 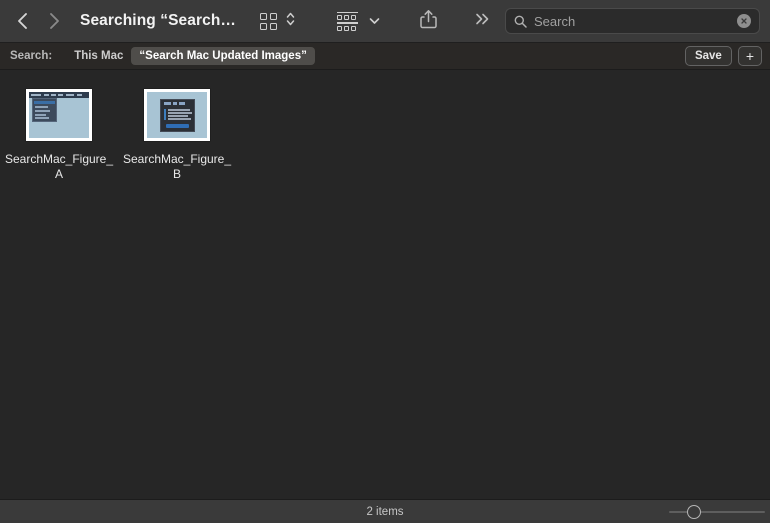 What do you see at coordinates (38, 21) in the screenshot?
I see `navigation-arrows` at bounding box center [38, 21].